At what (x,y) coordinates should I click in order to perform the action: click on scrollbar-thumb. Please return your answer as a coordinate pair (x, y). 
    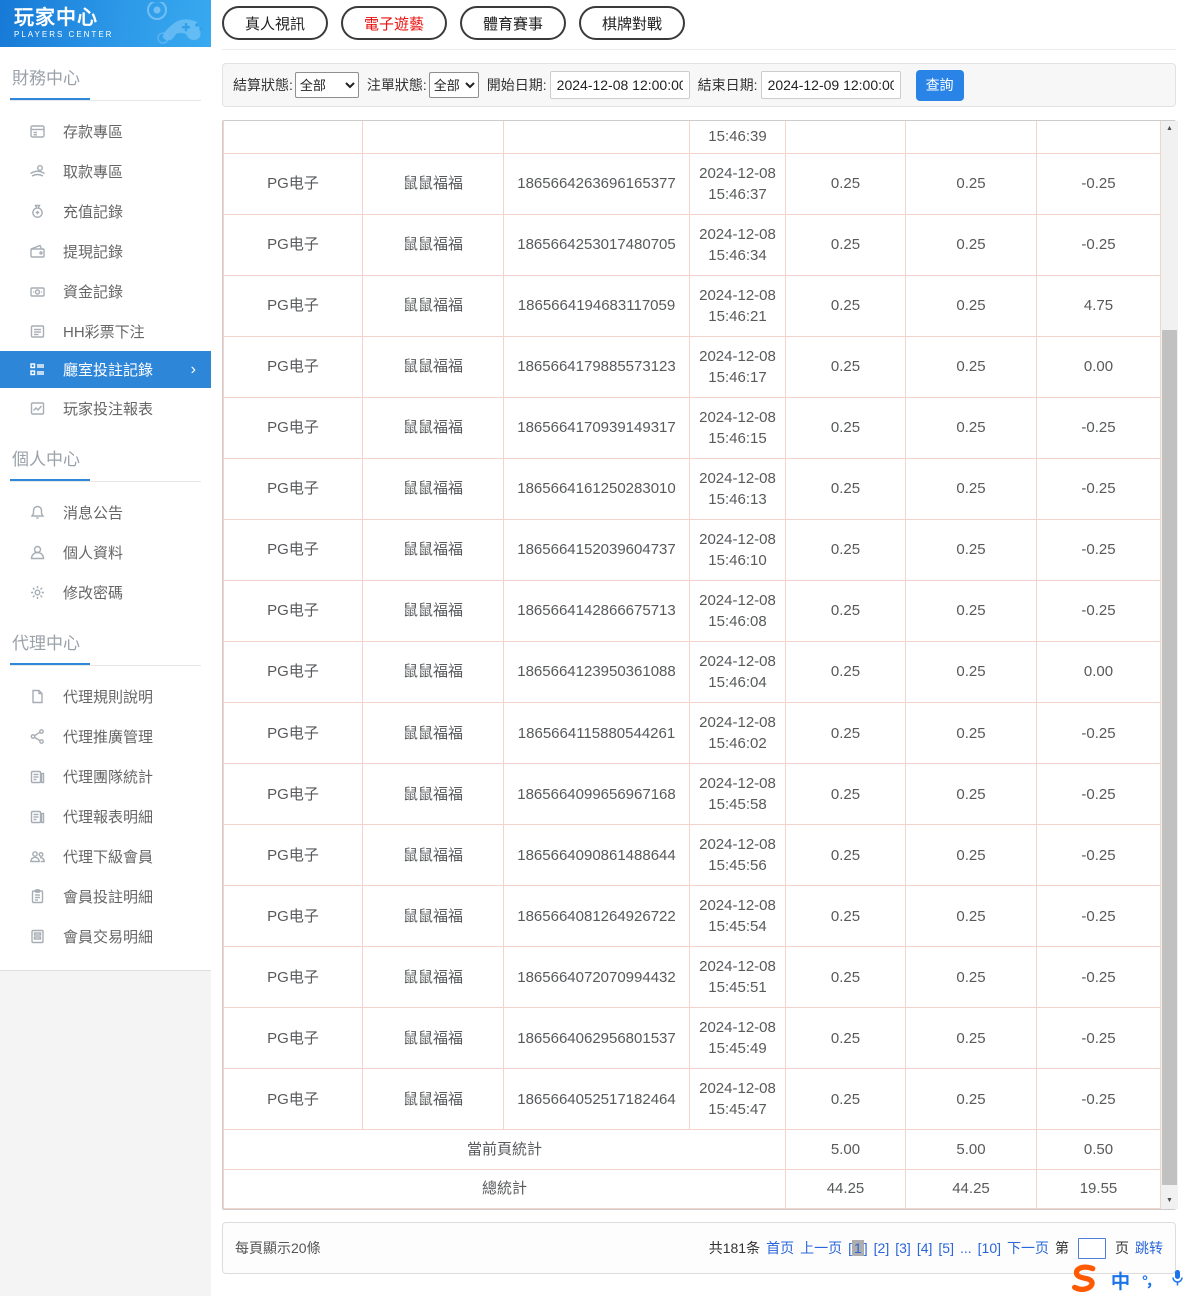
    Looking at the image, I should click on (1169, 757).